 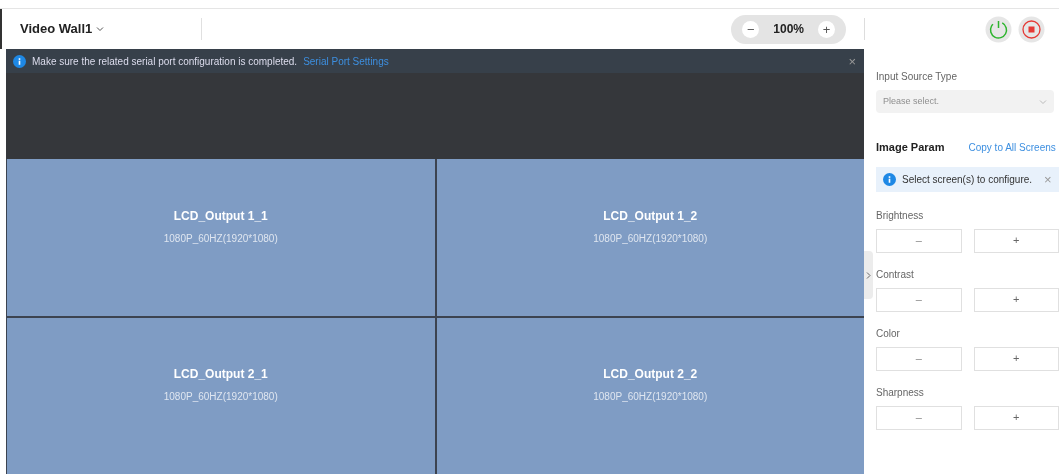 I want to click on stop-button, so click(x=1031, y=29).